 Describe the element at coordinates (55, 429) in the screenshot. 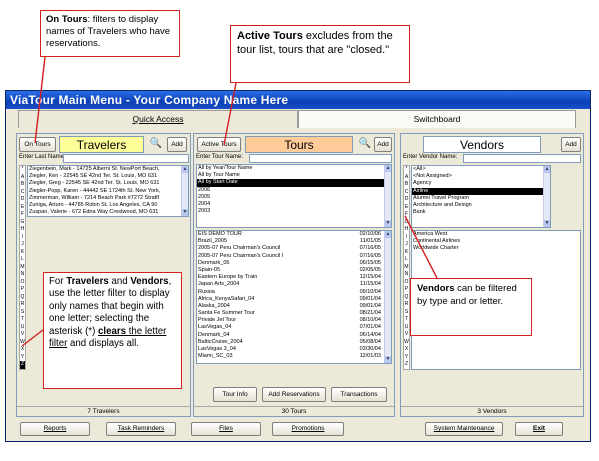

I see `reports-button: Reports` at that location.